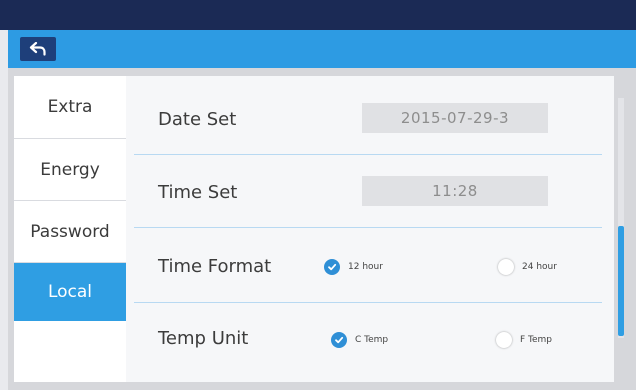  I want to click on radio-label: F Temp, so click(536, 340).